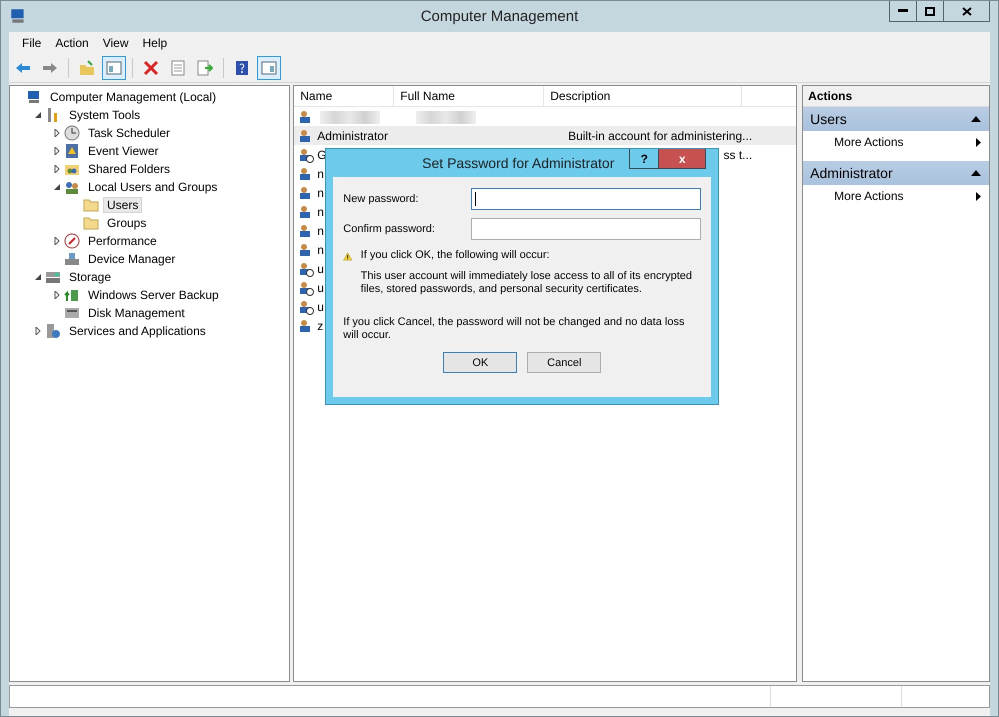 The image size is (999, 717). I want to click on field-label: New password:, so click(380, 199).